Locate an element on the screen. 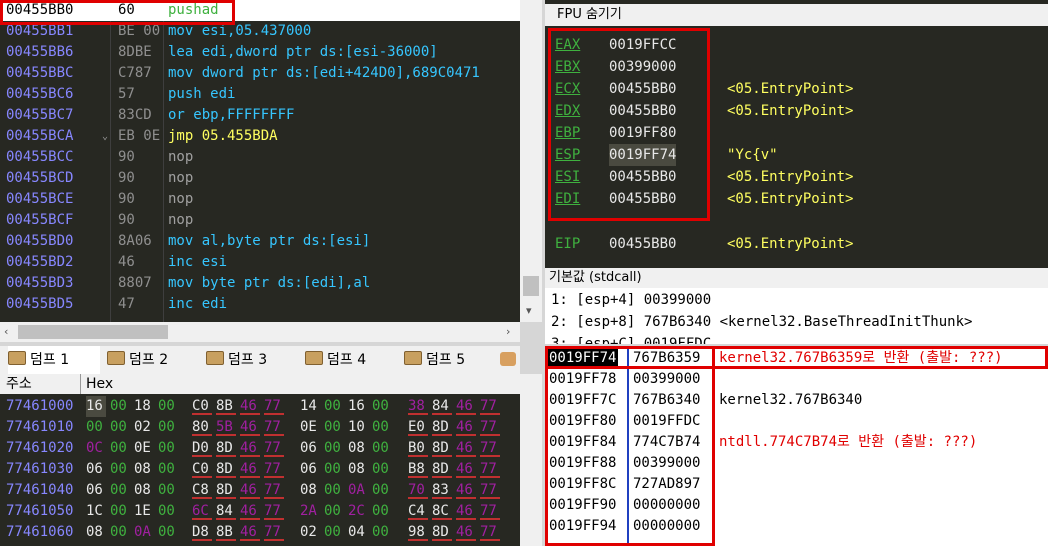 The height and width of the screenshot is (546, 1048). dump-row: 77461060 08 00 0A 00 D8 8B 46 77 02 00 04 00 98 8D 46 77 is located at coordinates (260, 532).